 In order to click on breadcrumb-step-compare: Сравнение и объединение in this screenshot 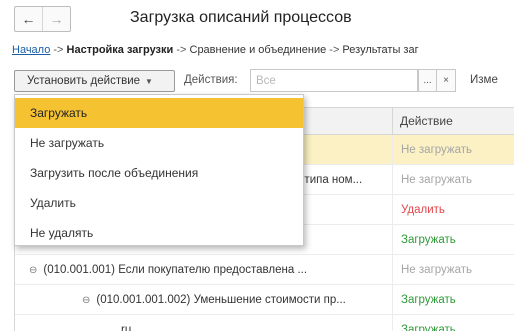, I will do `click(258, 50)`.